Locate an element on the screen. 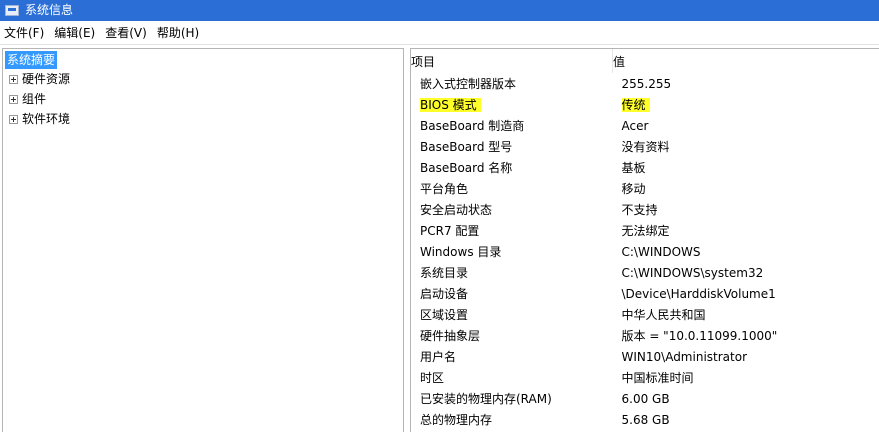 Image resolution: width=879 pixels, height=432 pixels. table-row: 总的物理内存 5.68 GB is located at coordinates (640, 419).